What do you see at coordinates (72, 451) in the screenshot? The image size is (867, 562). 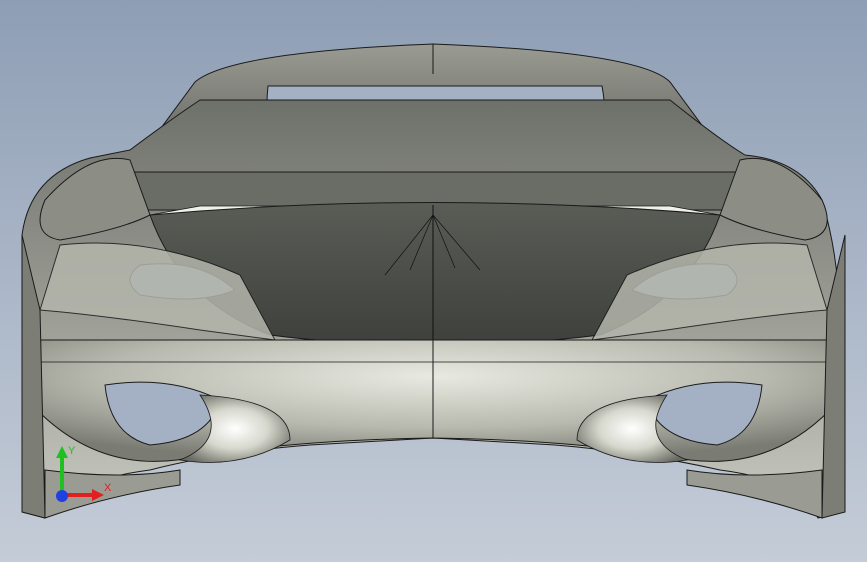 I see `y-axis-label: Y` at bounding box center [72, 451].